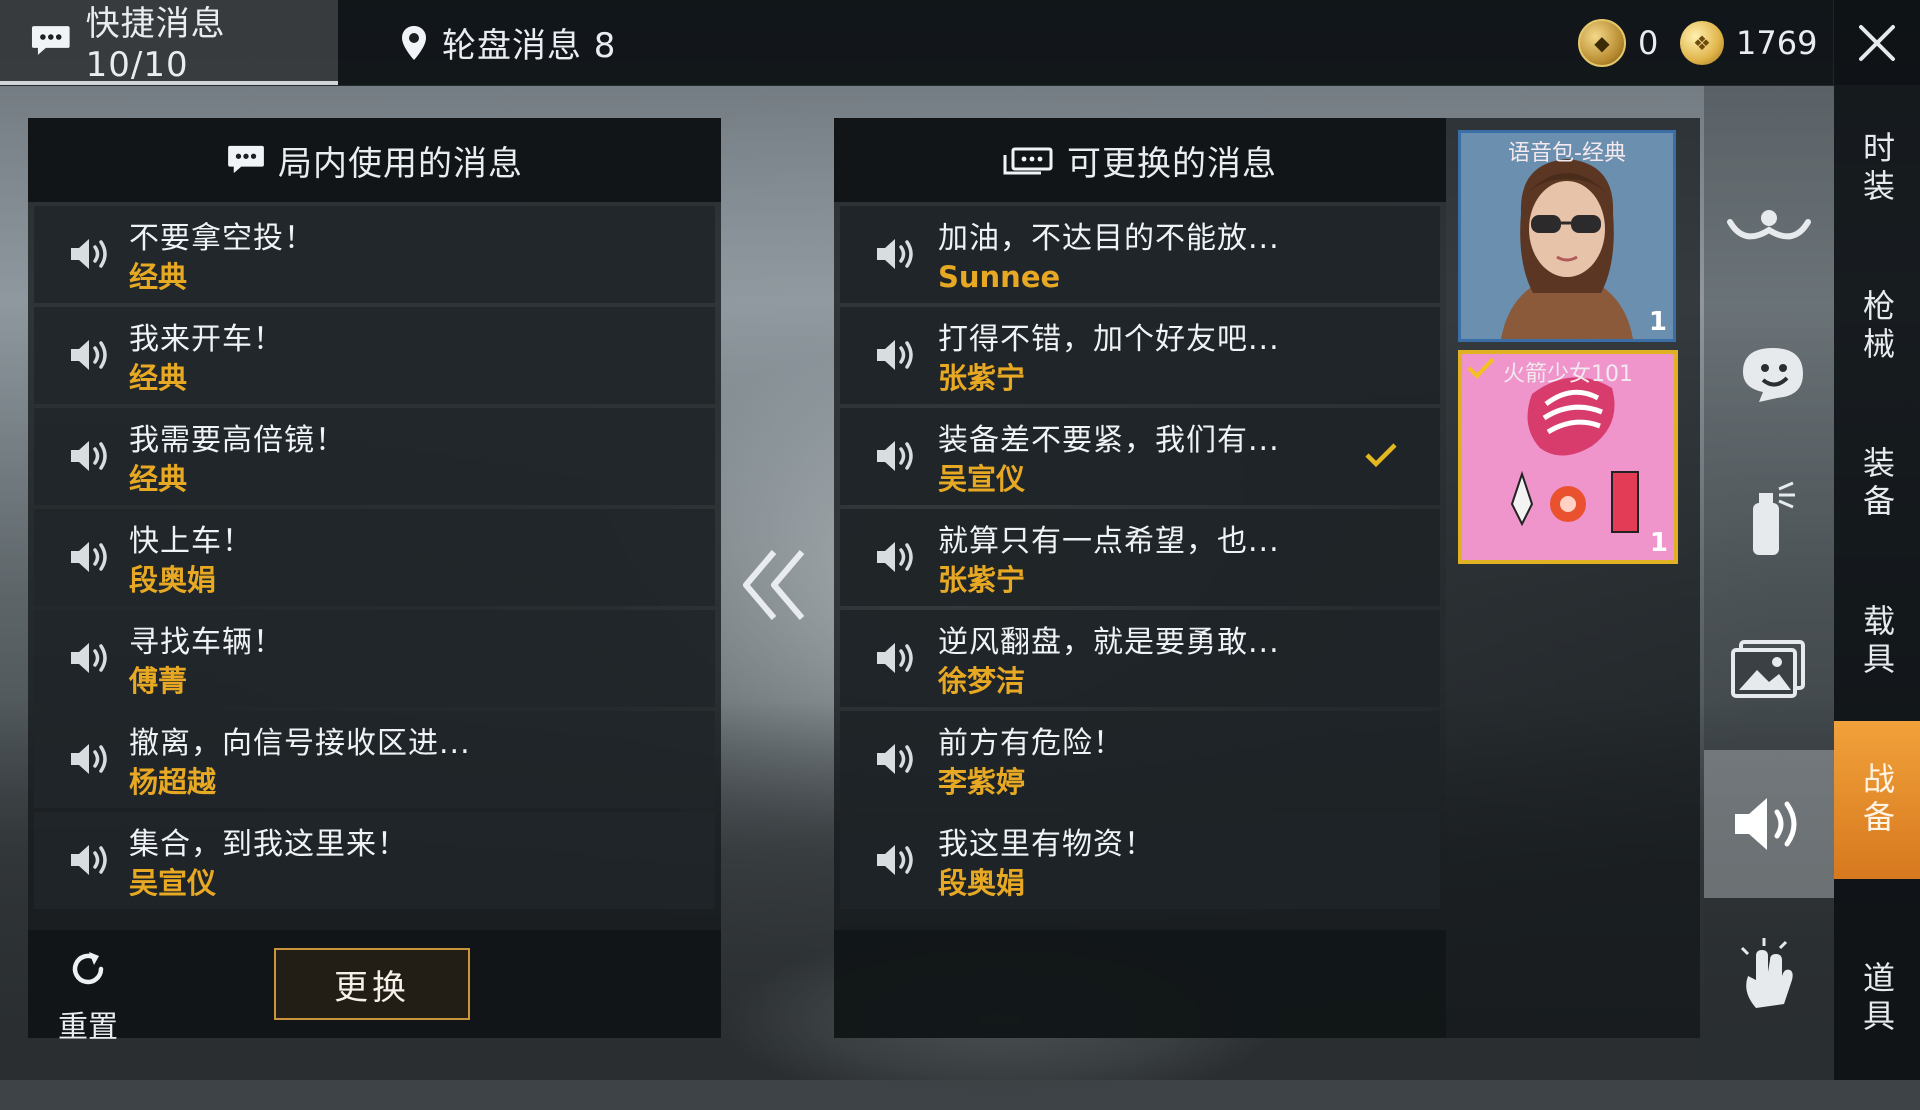 The height and width of the screenshot is (1110, 1920). I want to click on voice-name: 杨超越, so click(173, 782).